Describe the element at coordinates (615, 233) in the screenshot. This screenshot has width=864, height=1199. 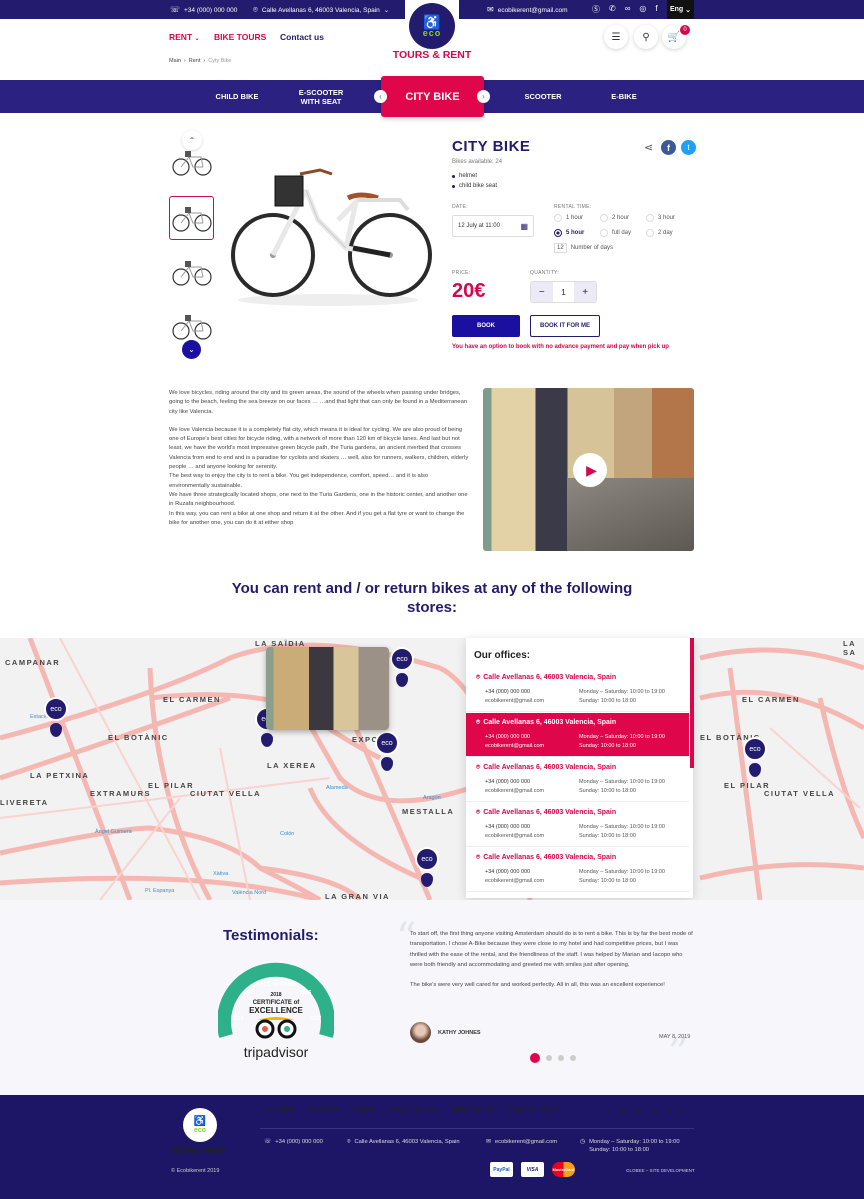
I see `rental-option-full-day: full day` at that location.